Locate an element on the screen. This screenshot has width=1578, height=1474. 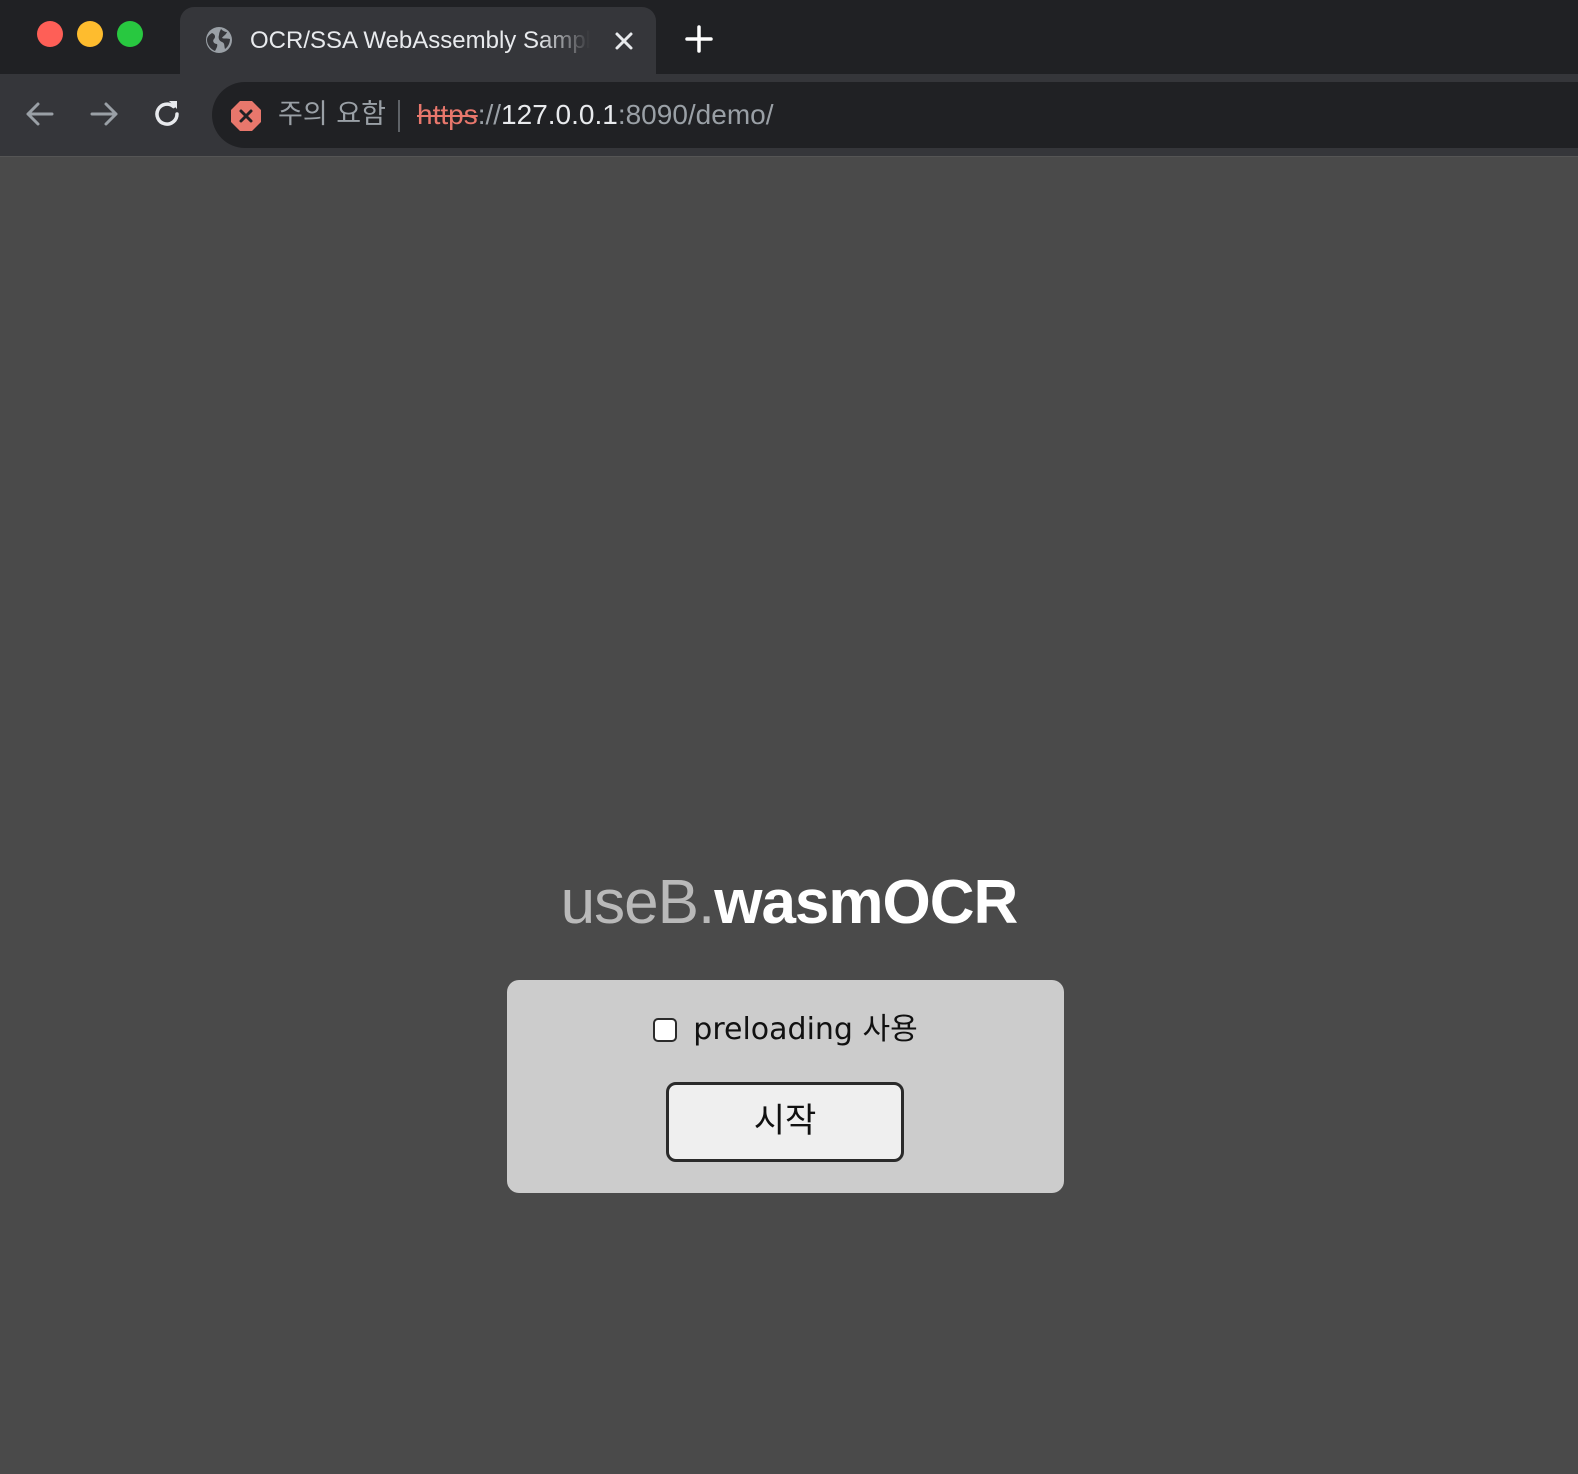
security-warning-label: 주의 요함 is located at coordinates (332, 115).